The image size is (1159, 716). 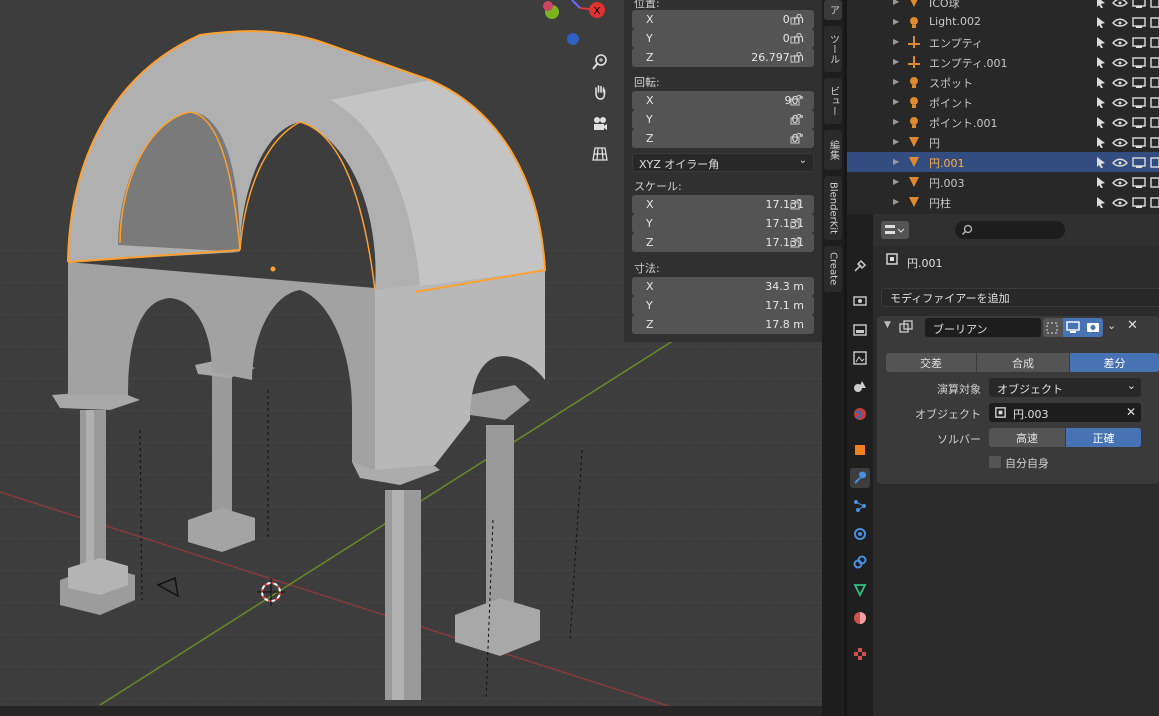 I want to click on viewport-display-icon, so click(x=1073, y=327).